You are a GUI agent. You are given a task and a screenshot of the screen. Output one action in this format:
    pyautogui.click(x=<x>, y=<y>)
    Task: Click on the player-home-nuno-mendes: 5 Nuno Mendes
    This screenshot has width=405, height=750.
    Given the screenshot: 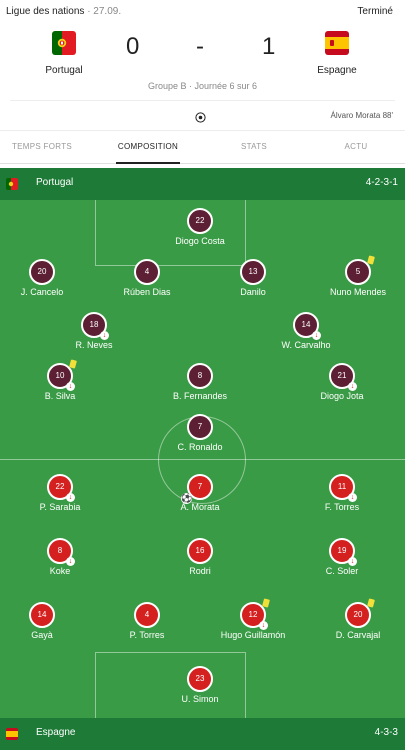 What is the action you would take?
    pyautogui.click(x=354, y=276)
    